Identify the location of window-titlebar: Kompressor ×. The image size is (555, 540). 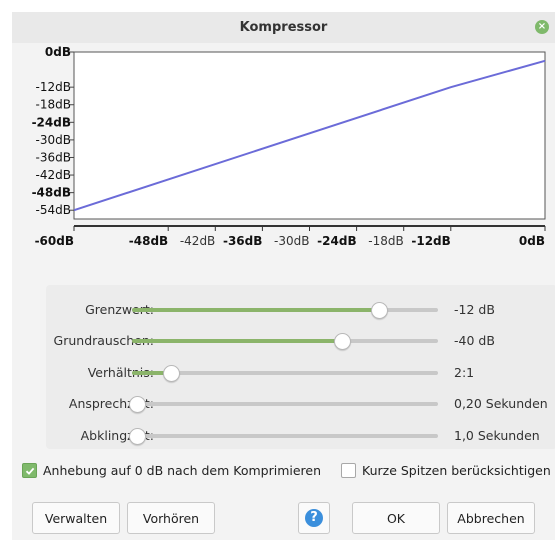
(283, 28).